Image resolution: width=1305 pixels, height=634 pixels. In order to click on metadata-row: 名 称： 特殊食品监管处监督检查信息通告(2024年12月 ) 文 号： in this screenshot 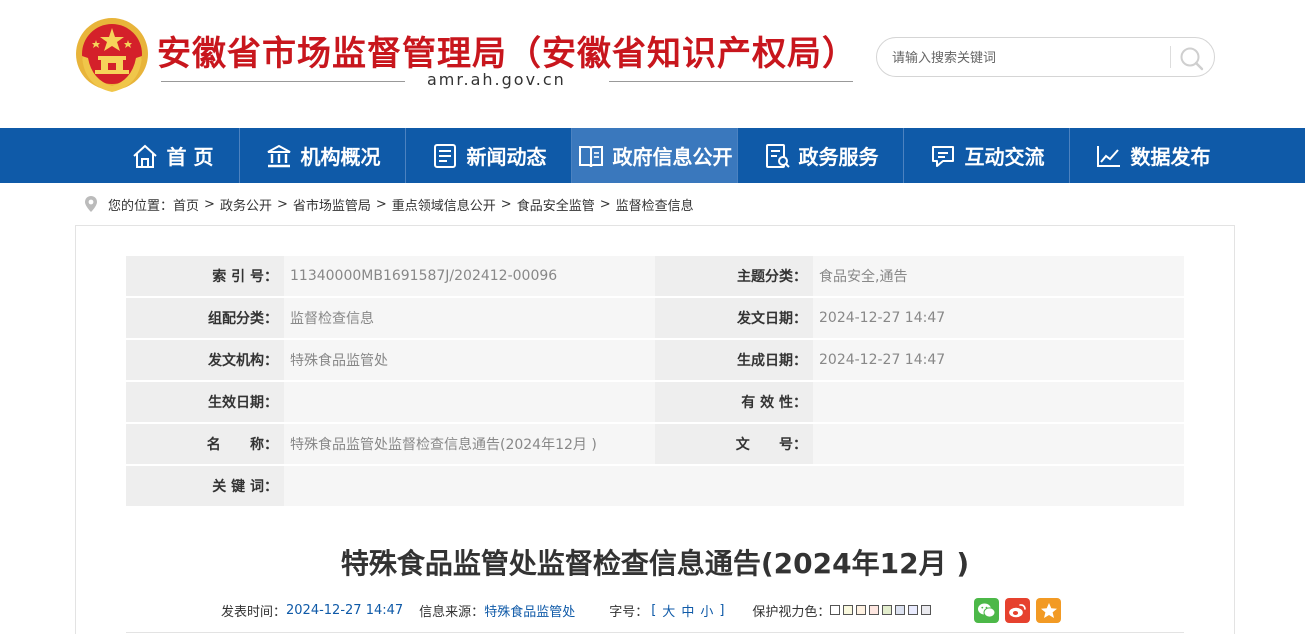, I will do `click(655, 444)`.